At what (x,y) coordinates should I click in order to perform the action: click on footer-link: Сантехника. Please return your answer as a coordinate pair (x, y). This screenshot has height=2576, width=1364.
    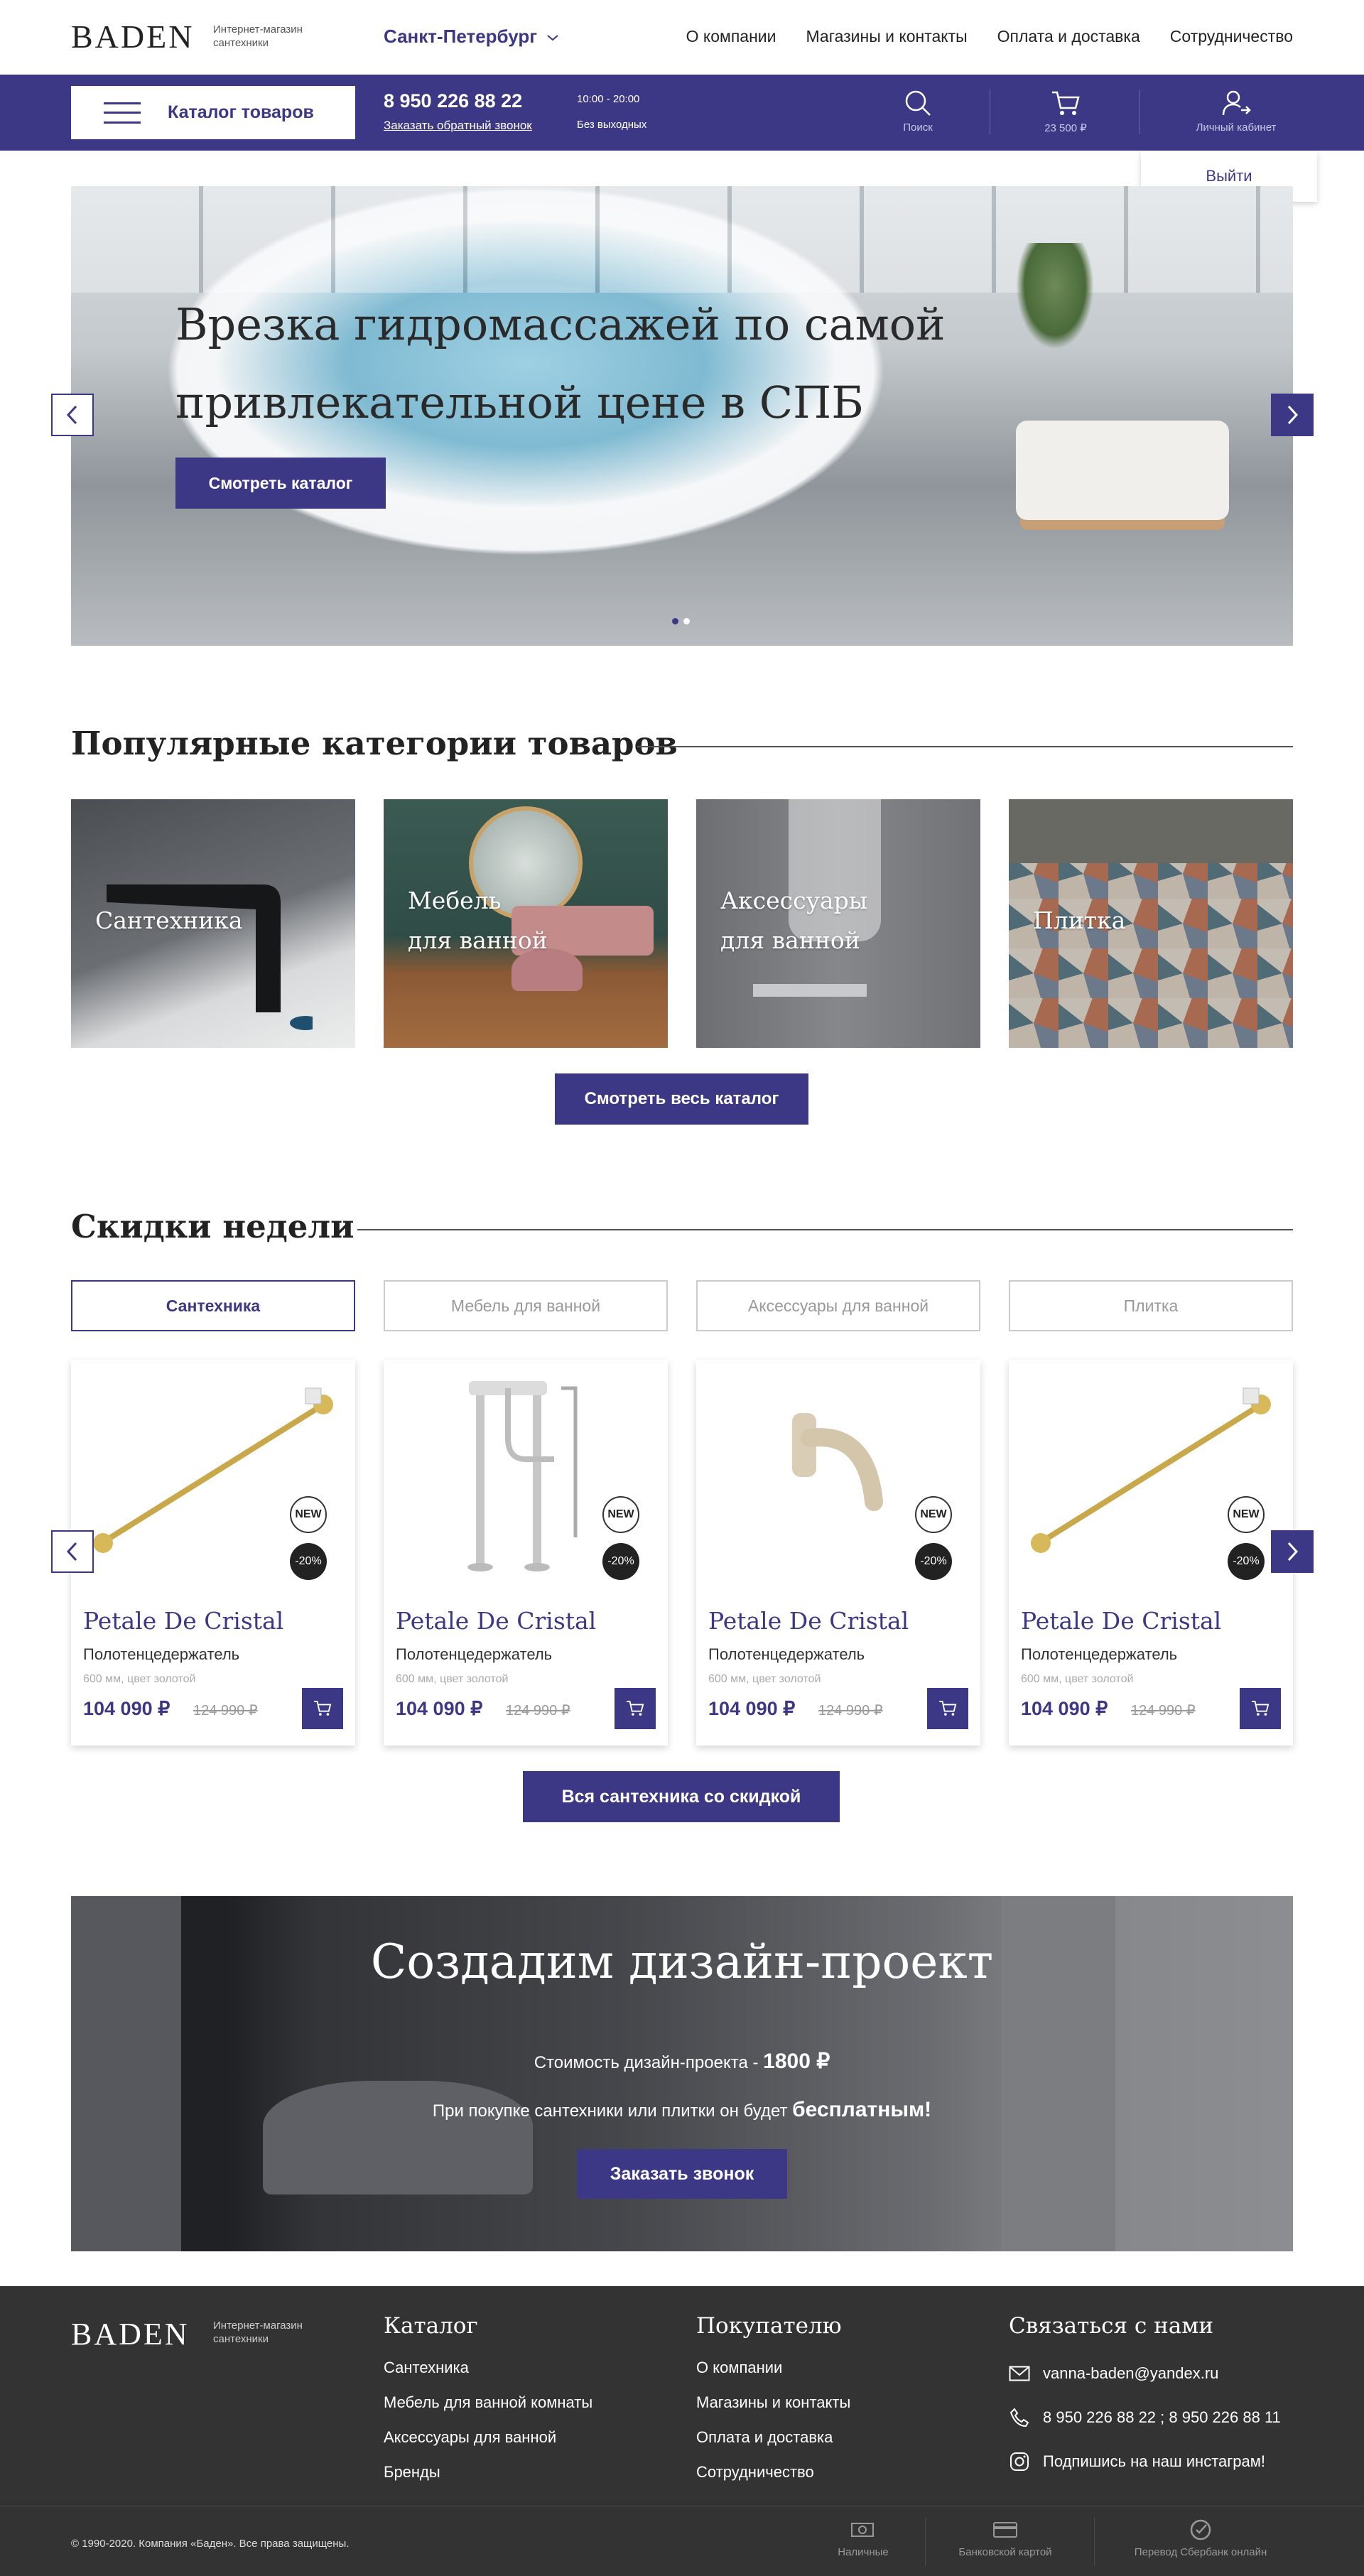
    Looking at the image, I should click on (488, 2376).